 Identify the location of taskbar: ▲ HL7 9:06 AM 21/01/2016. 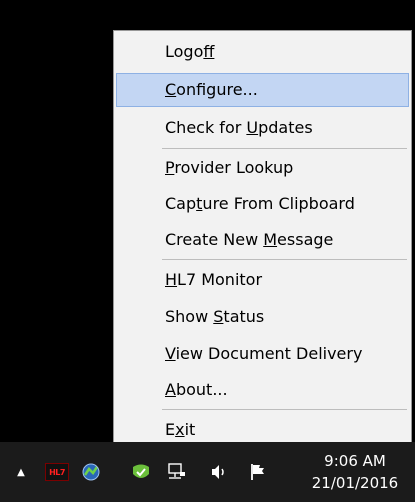
(207, 472).